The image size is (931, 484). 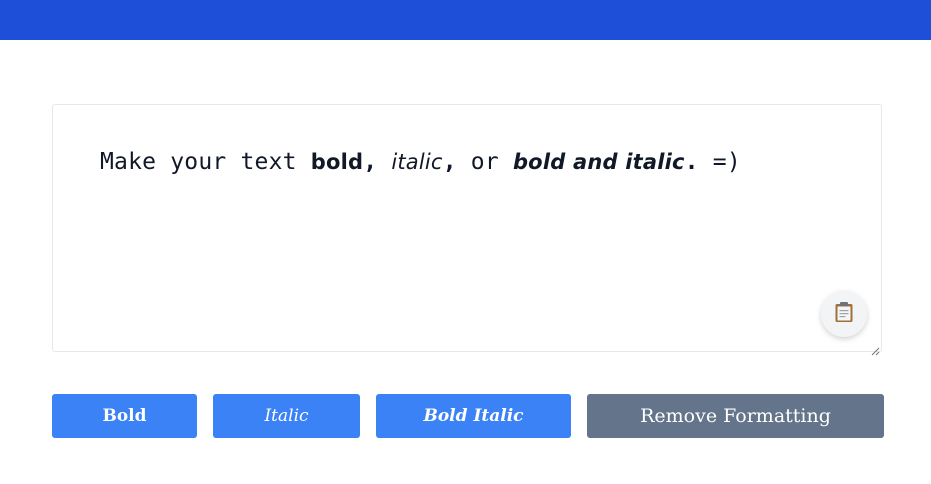 I want to click on copy-to-clipboard-button, so click(x=844, y=314).